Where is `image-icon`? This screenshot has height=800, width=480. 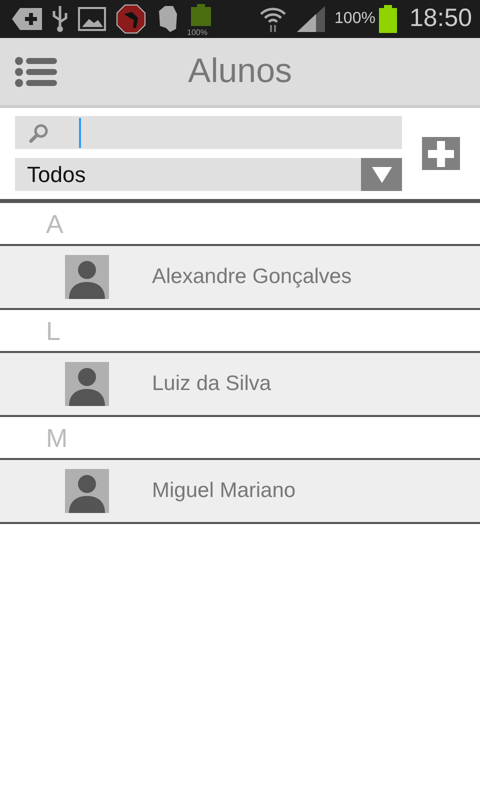 image-icon is located at coordinates (92, 19).